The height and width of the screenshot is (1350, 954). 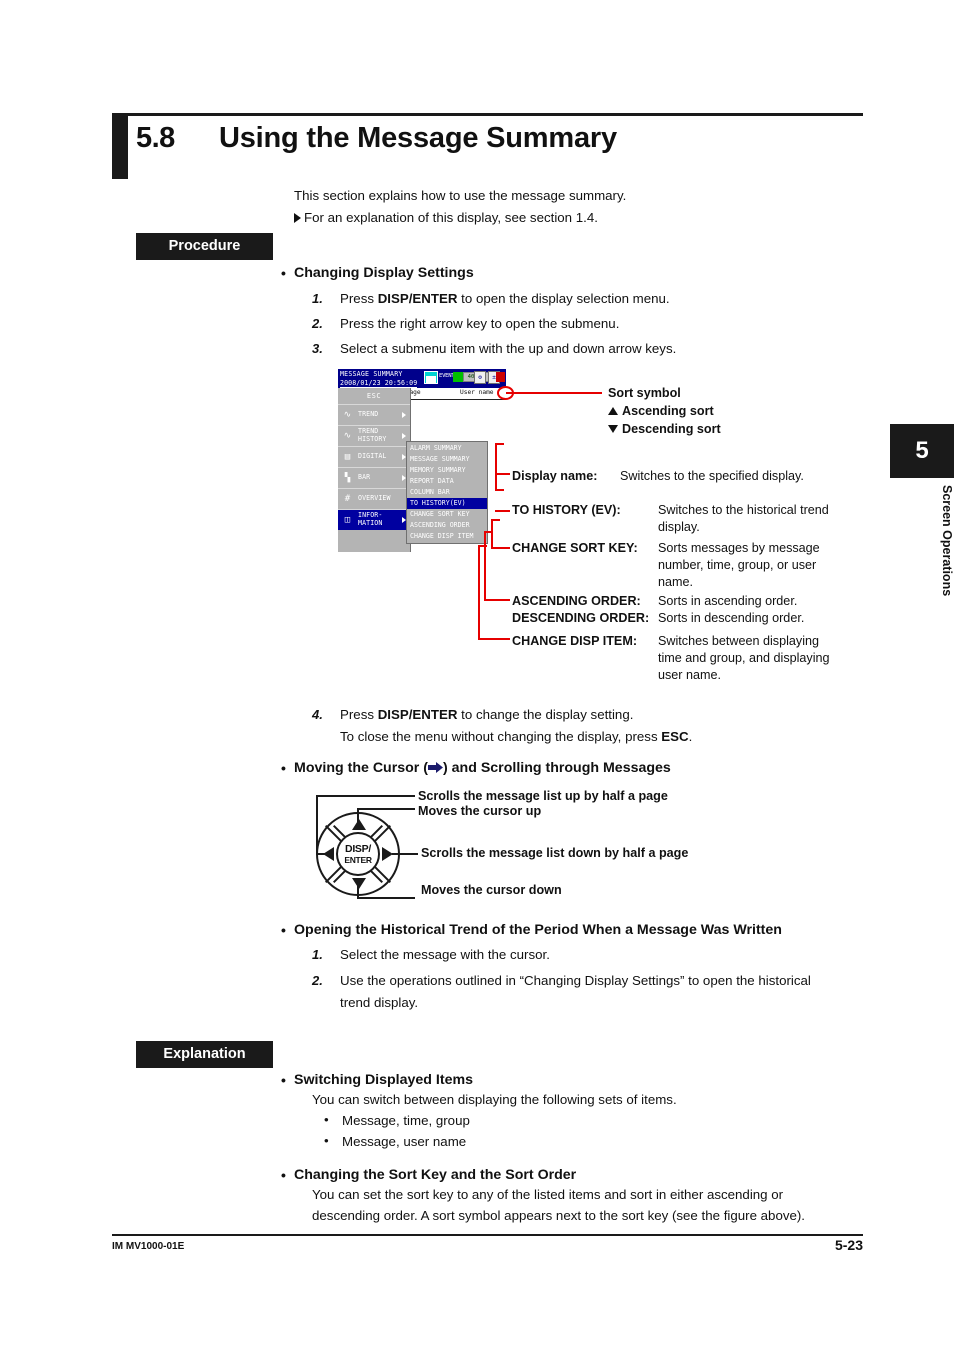 I want to click on trend-icon: ∿, so click(x=347, y=415).